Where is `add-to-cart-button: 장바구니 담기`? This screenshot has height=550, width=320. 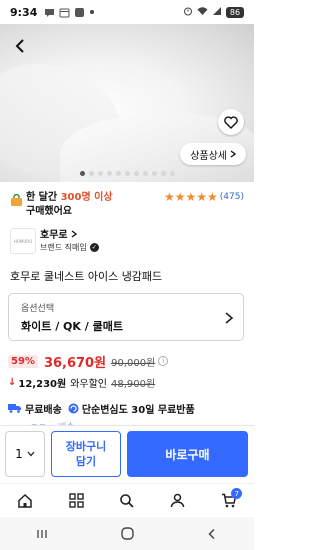
add-to-cart-button: 장바구니 담기 is located at coordinates (86, 454).